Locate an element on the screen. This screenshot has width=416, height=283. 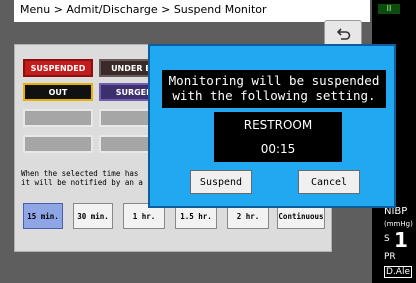
suspend-button: Suspend is located at coordinates (221, 182).